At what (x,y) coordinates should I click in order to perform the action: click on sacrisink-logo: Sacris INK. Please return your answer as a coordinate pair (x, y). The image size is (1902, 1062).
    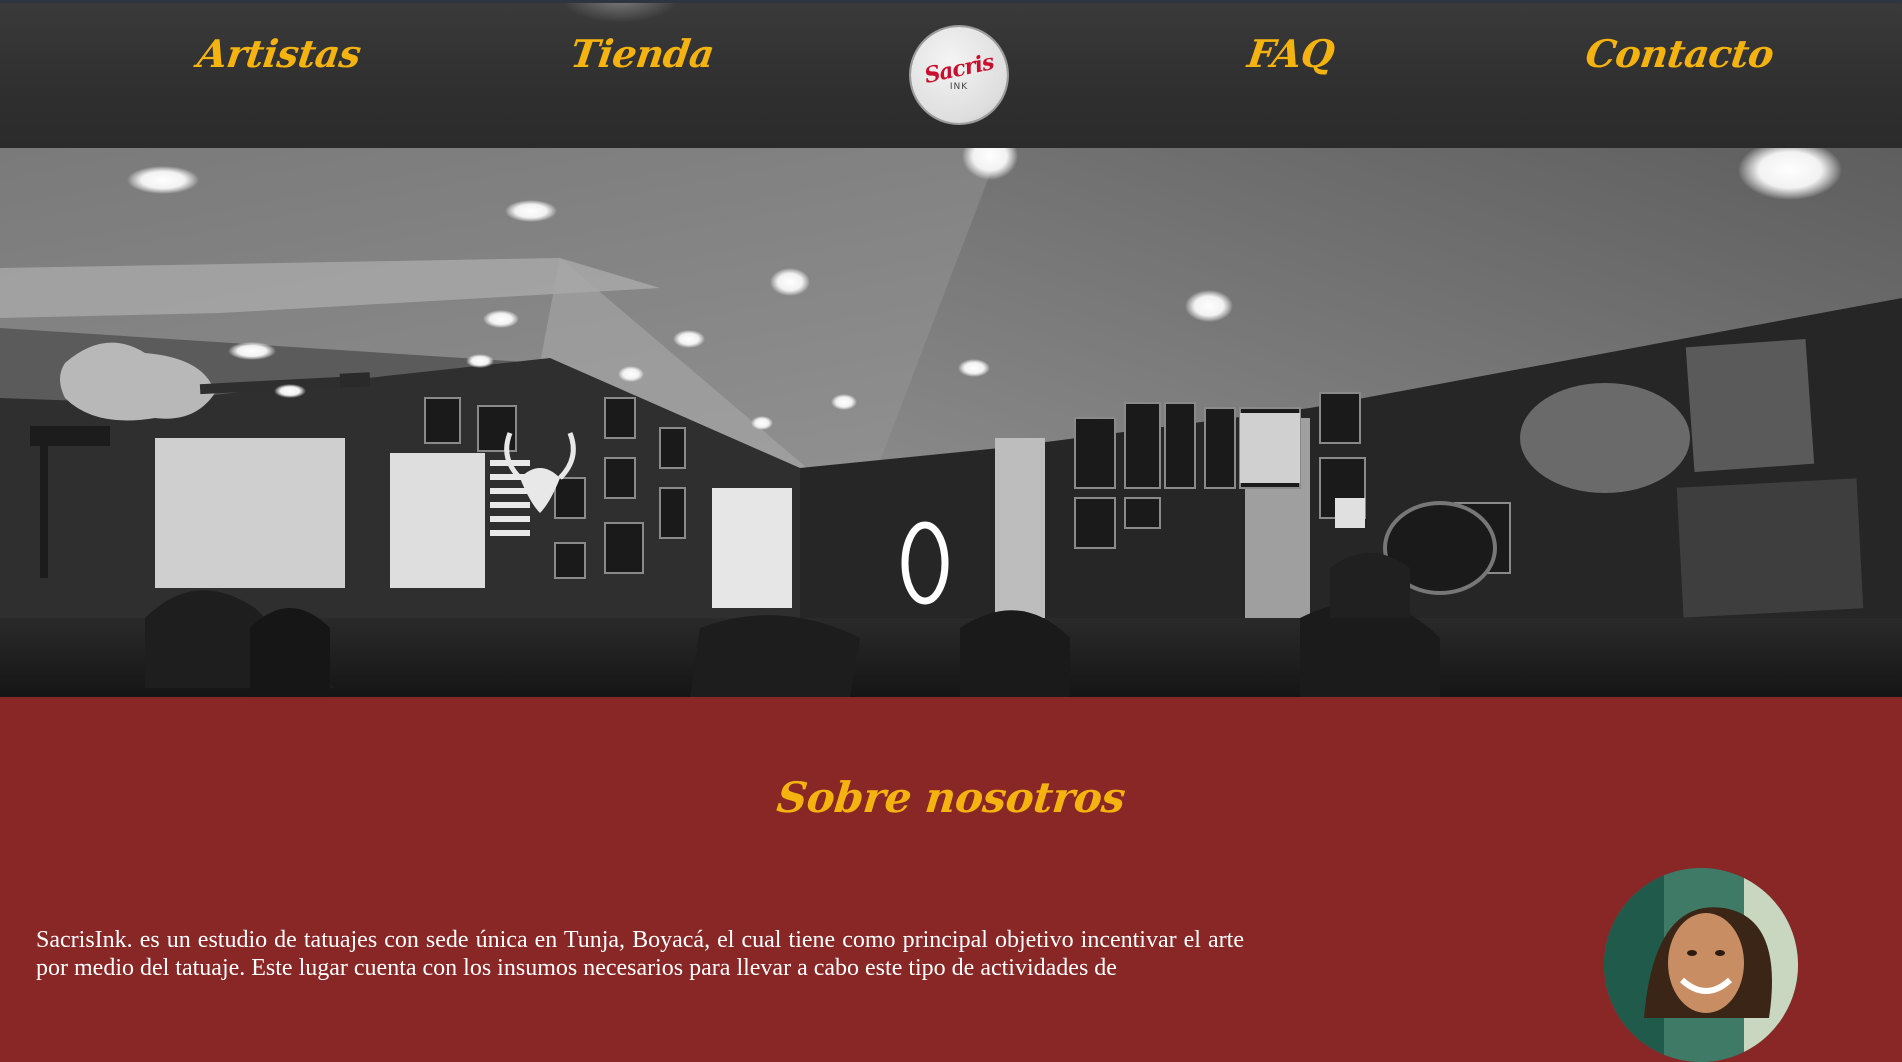
    Looking at the image, I should click on (959, 75).